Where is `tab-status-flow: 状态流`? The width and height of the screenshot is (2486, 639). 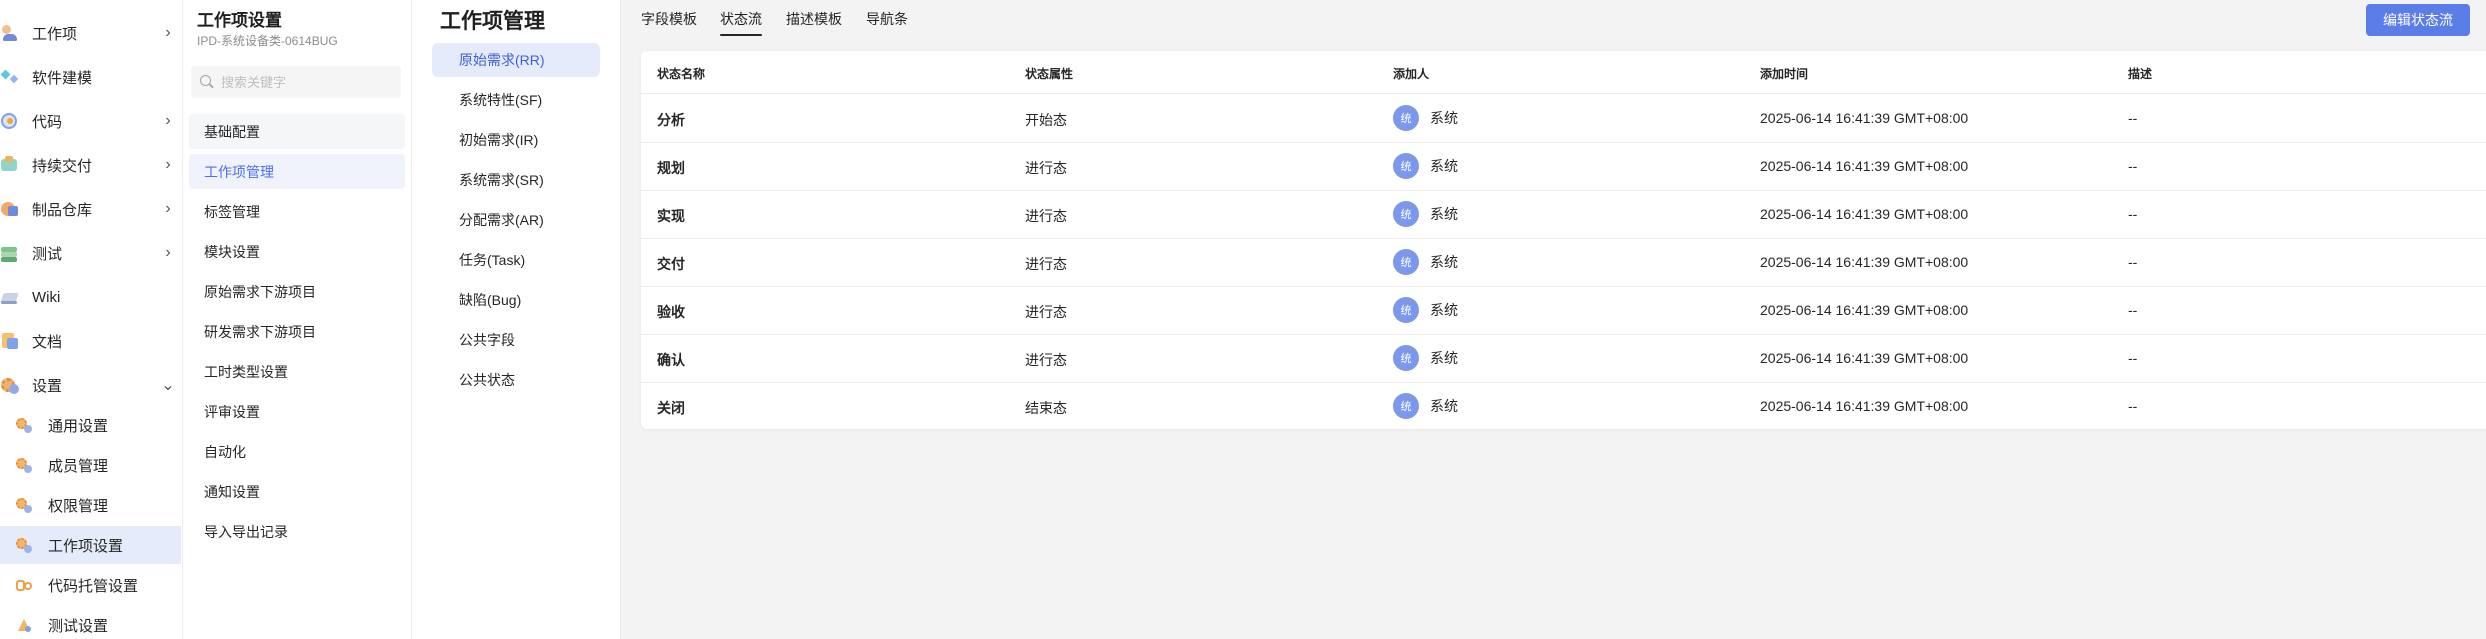
tab-status-flow: 状态流 is located at coordinates (741, 22).